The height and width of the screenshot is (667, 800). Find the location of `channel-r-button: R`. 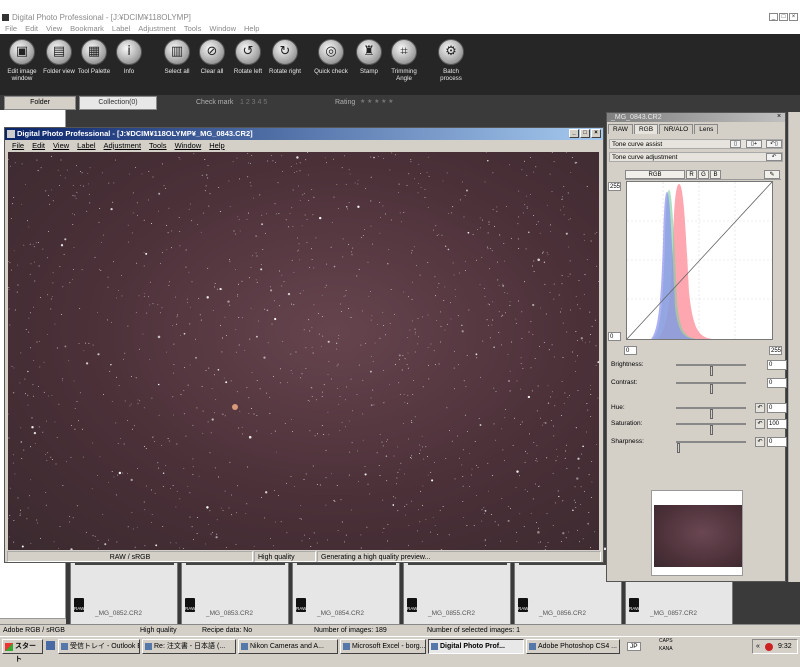

channel-r-button: R is located at coordinates (691, 174).